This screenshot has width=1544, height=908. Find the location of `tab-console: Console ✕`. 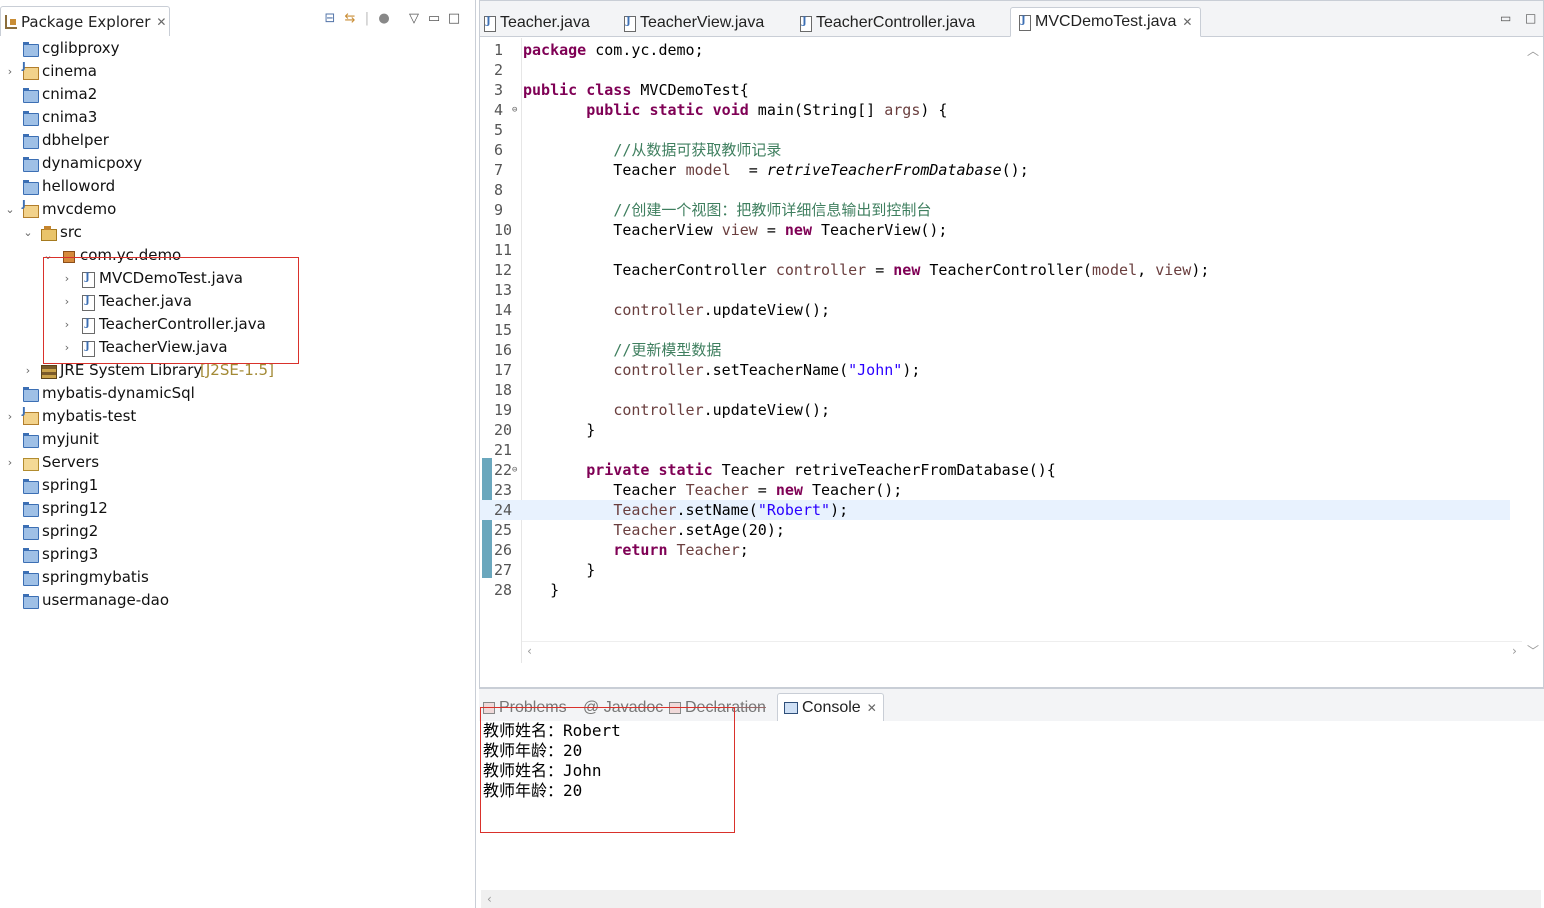

tab-console: Console ✕ is located at coordinates (830, 707).